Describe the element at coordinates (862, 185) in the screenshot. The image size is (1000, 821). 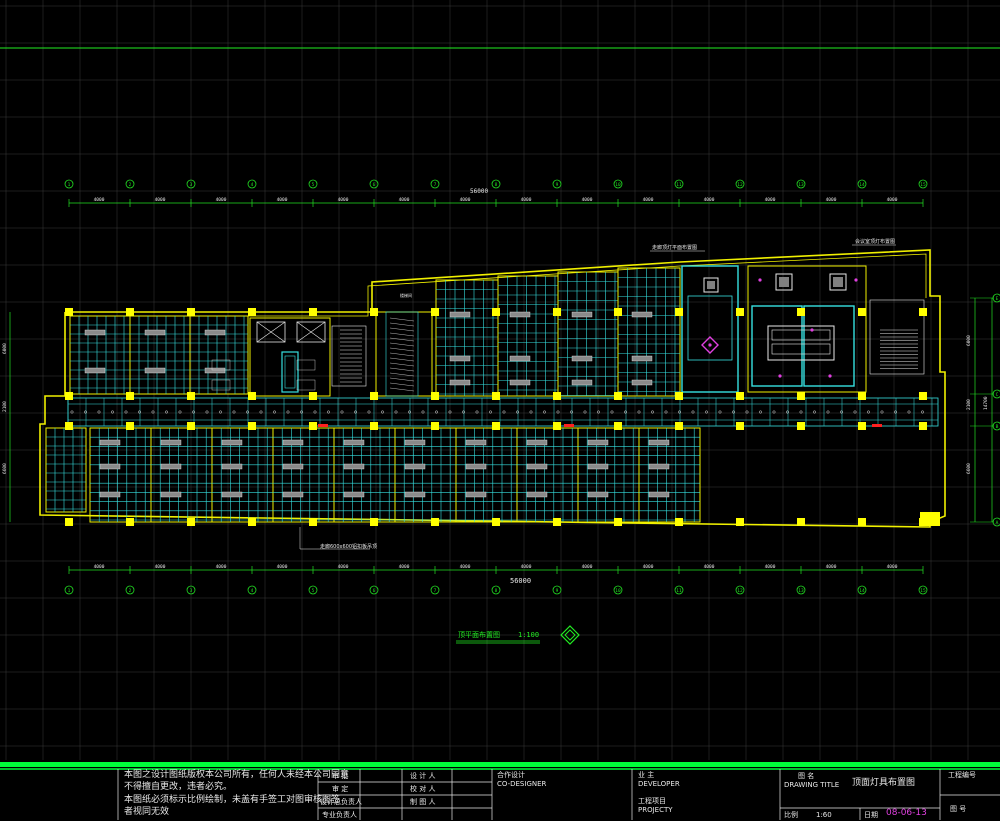
I see `axis-label: 14` at that location.